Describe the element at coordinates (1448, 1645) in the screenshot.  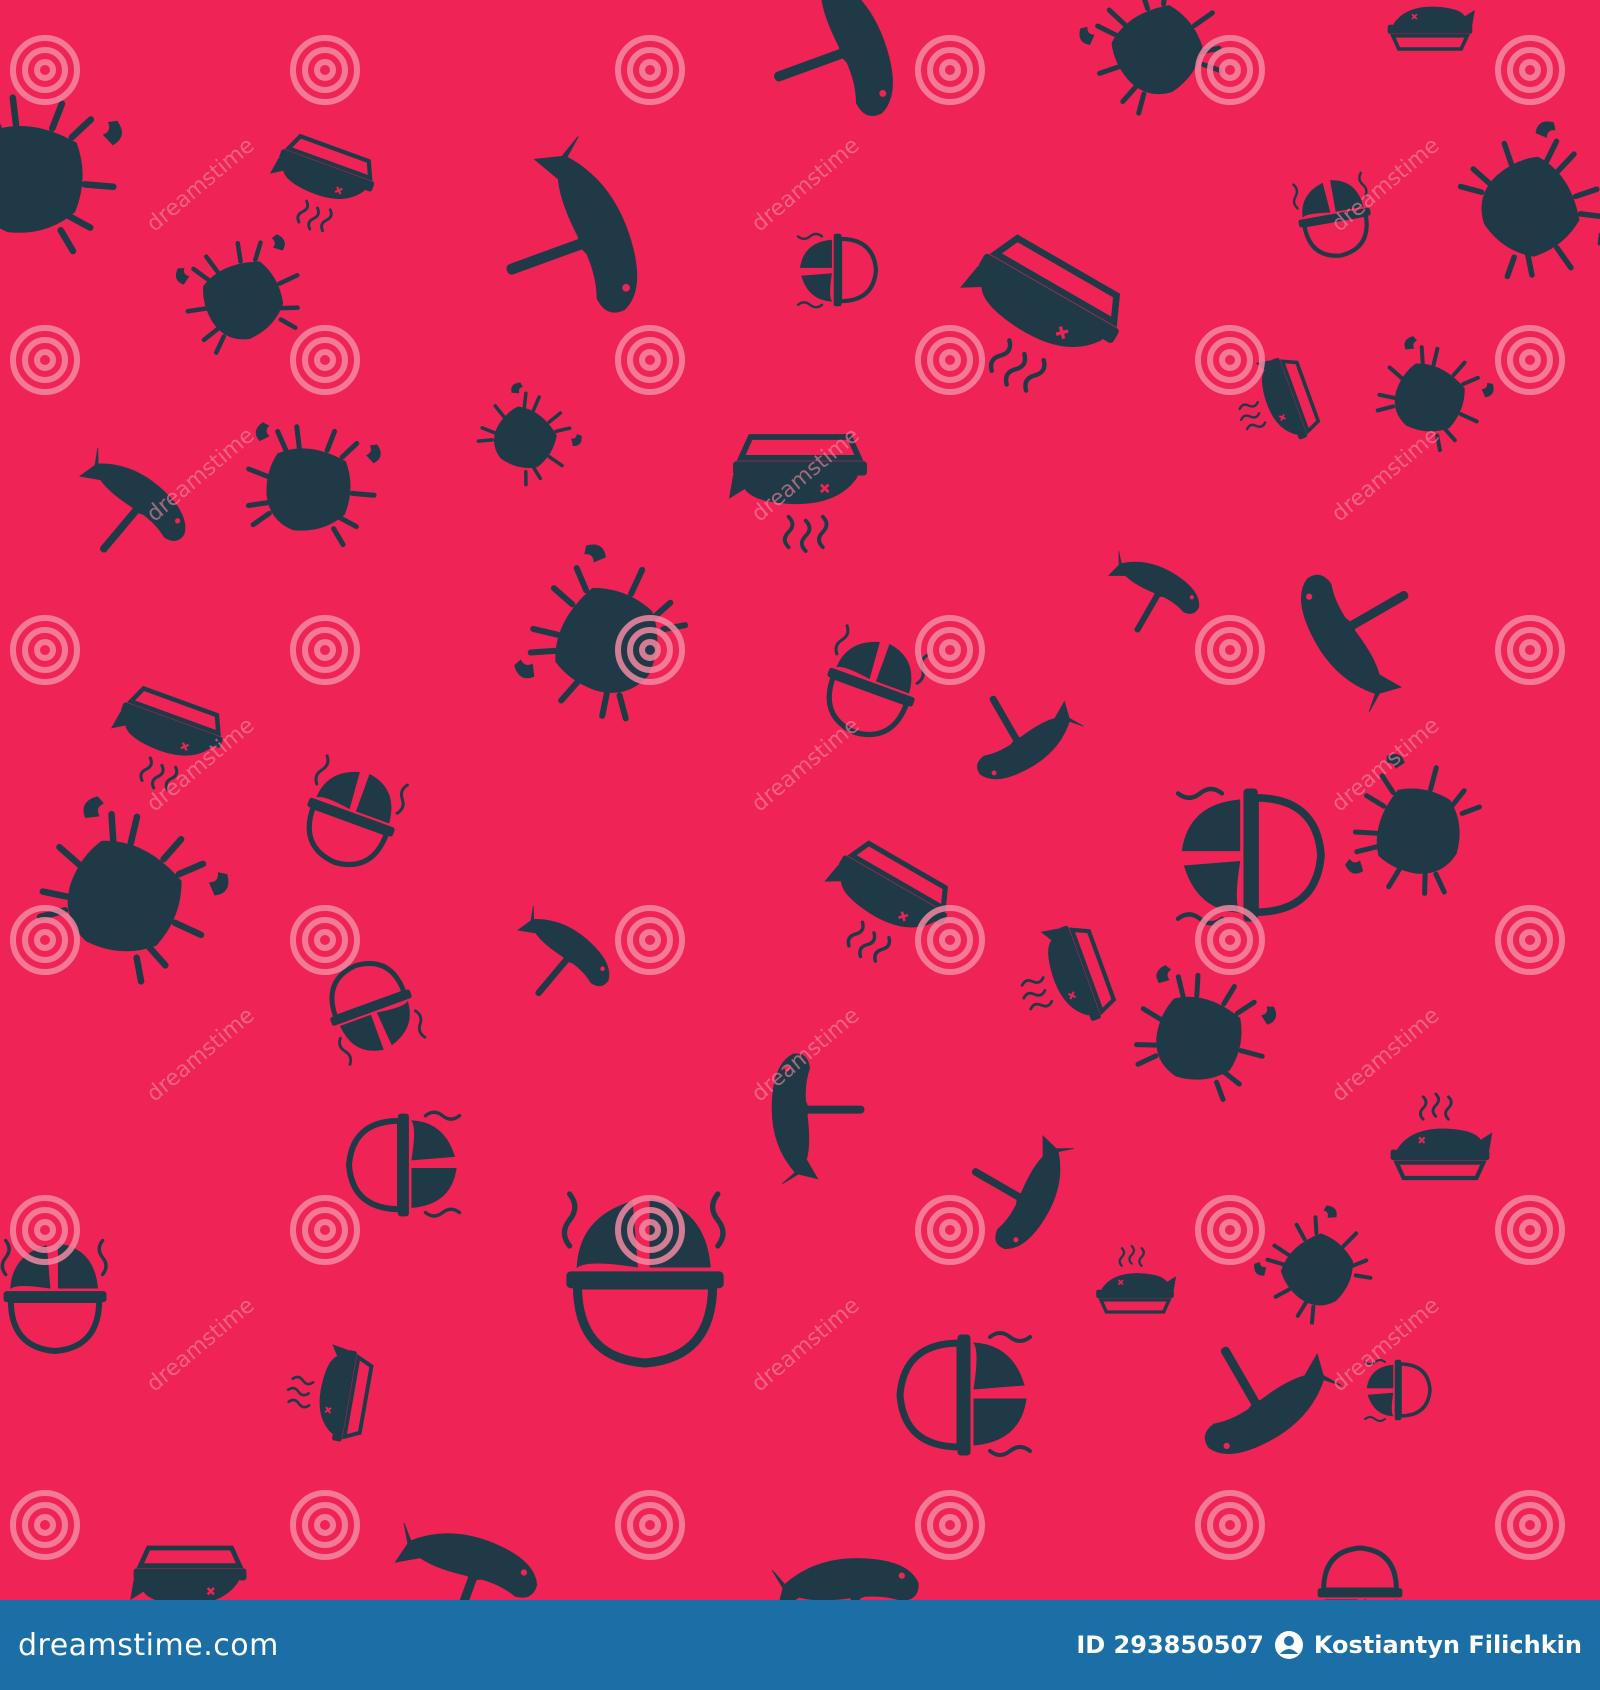
I see `author-name: Kostiantyn Filichkin` at that location.